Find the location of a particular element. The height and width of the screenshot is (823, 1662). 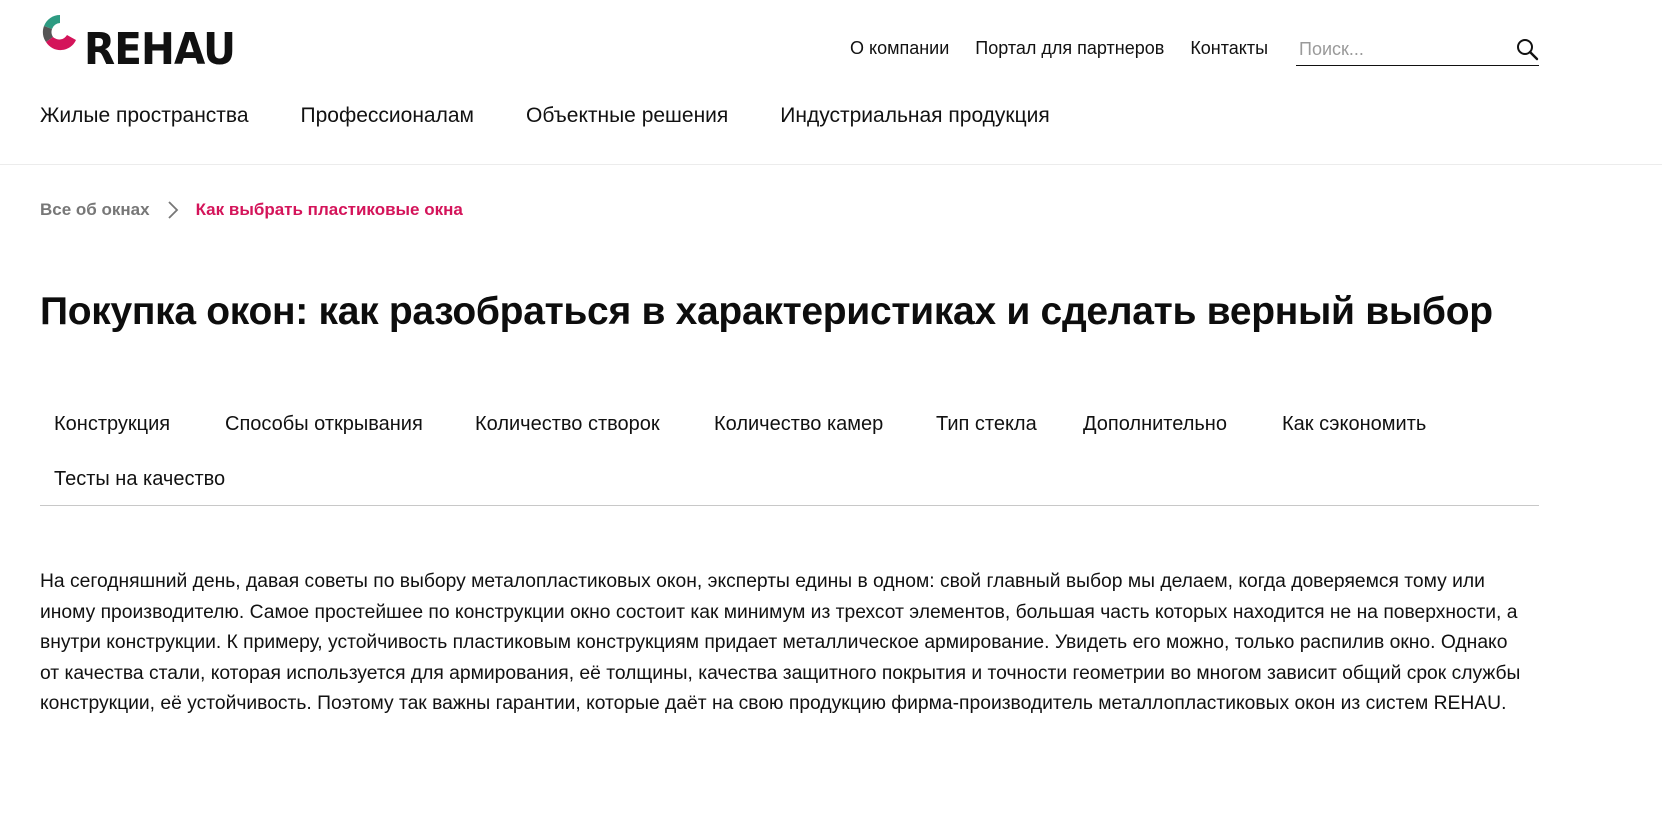

chevron-right-icon is located at coordinates (173, 210).